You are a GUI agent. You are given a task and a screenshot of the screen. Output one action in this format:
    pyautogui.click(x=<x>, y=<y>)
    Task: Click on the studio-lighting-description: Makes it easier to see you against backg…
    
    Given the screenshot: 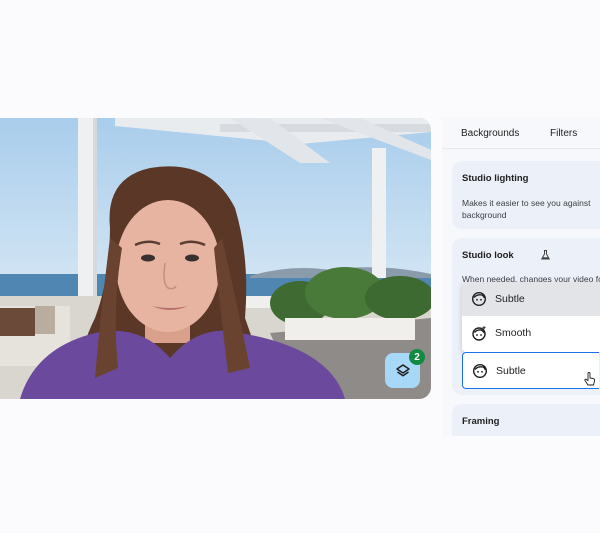 What is the action you would take?
    pyautogui.click(x=526, y=209)
    